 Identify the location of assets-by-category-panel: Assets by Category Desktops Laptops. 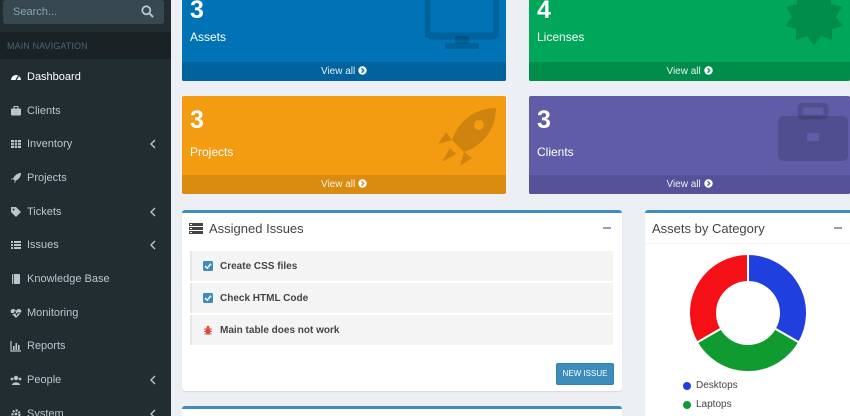
(747, 313).